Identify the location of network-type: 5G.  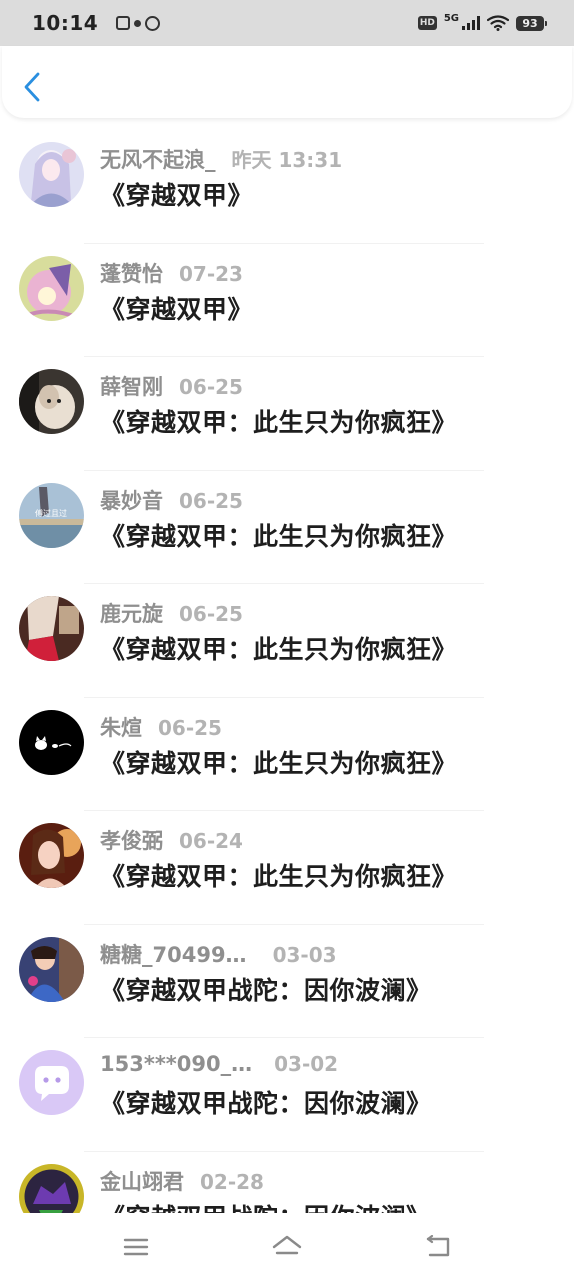
(451, 18).